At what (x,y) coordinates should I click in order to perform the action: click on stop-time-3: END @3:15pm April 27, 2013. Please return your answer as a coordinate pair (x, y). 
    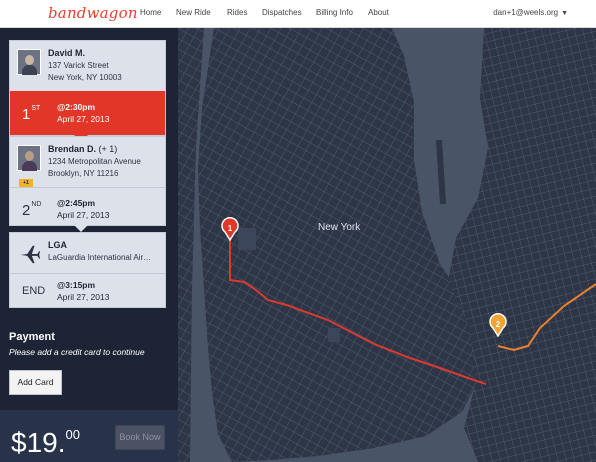
    Looking at the image, I should click on (87, 290).